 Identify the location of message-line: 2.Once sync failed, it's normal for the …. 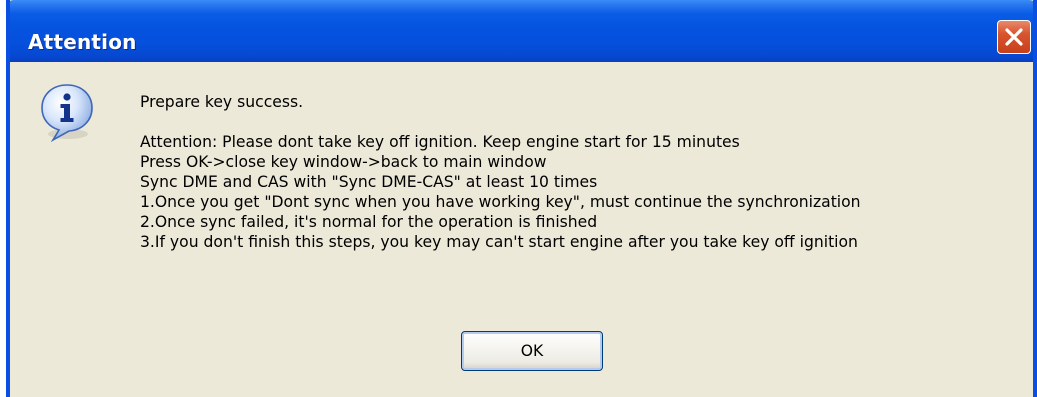
(369, 222).